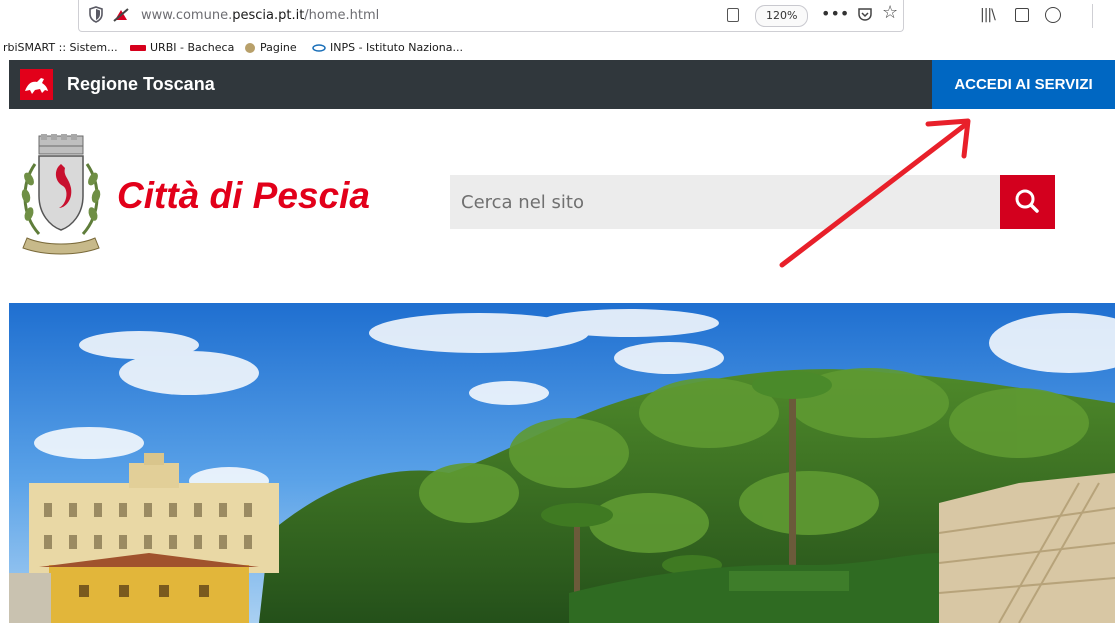 This screenshot has height=623, width=1115. I want to click on account-icon, so click(1053, 15).